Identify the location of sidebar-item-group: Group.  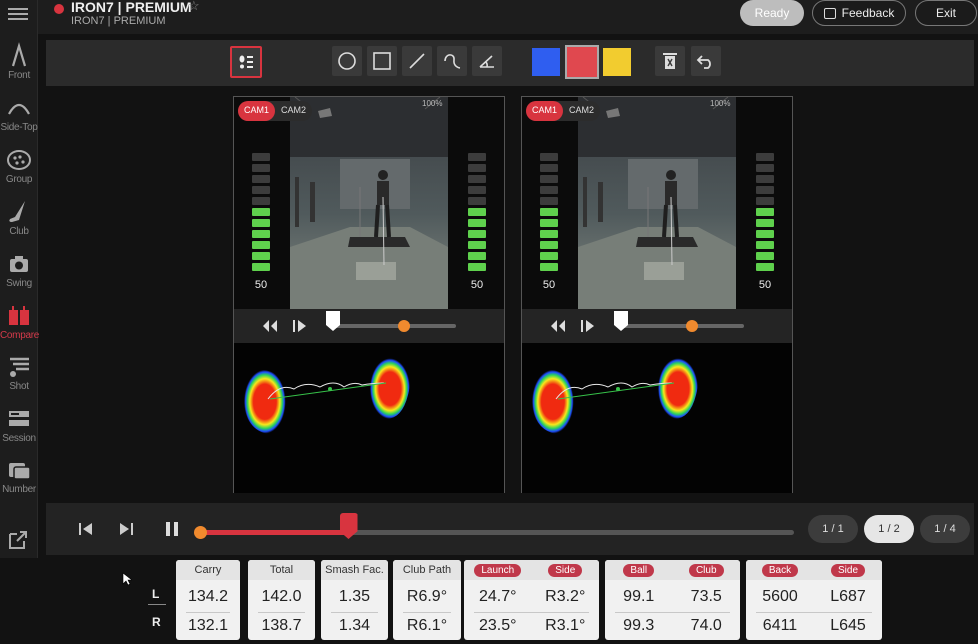
(19, 165).